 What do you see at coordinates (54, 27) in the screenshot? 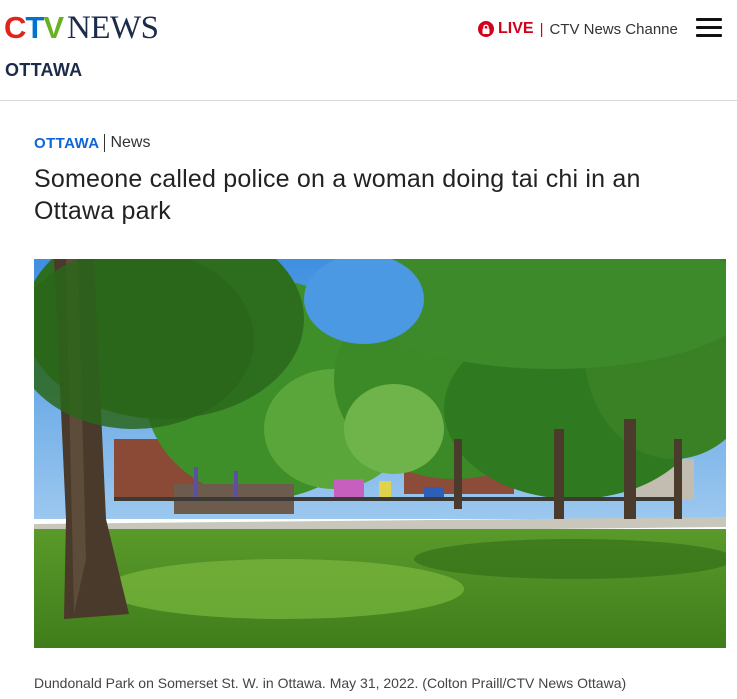
I see `logo-letter-v: V` at bounding box center [54, 27].